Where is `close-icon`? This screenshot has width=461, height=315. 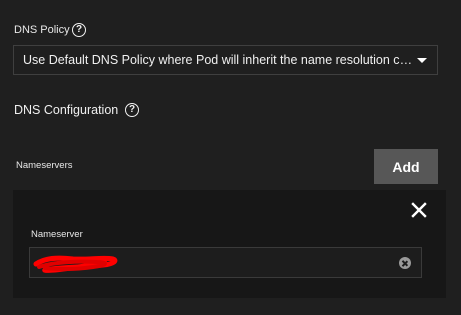 close-icon is located at coordinates (419, 210).